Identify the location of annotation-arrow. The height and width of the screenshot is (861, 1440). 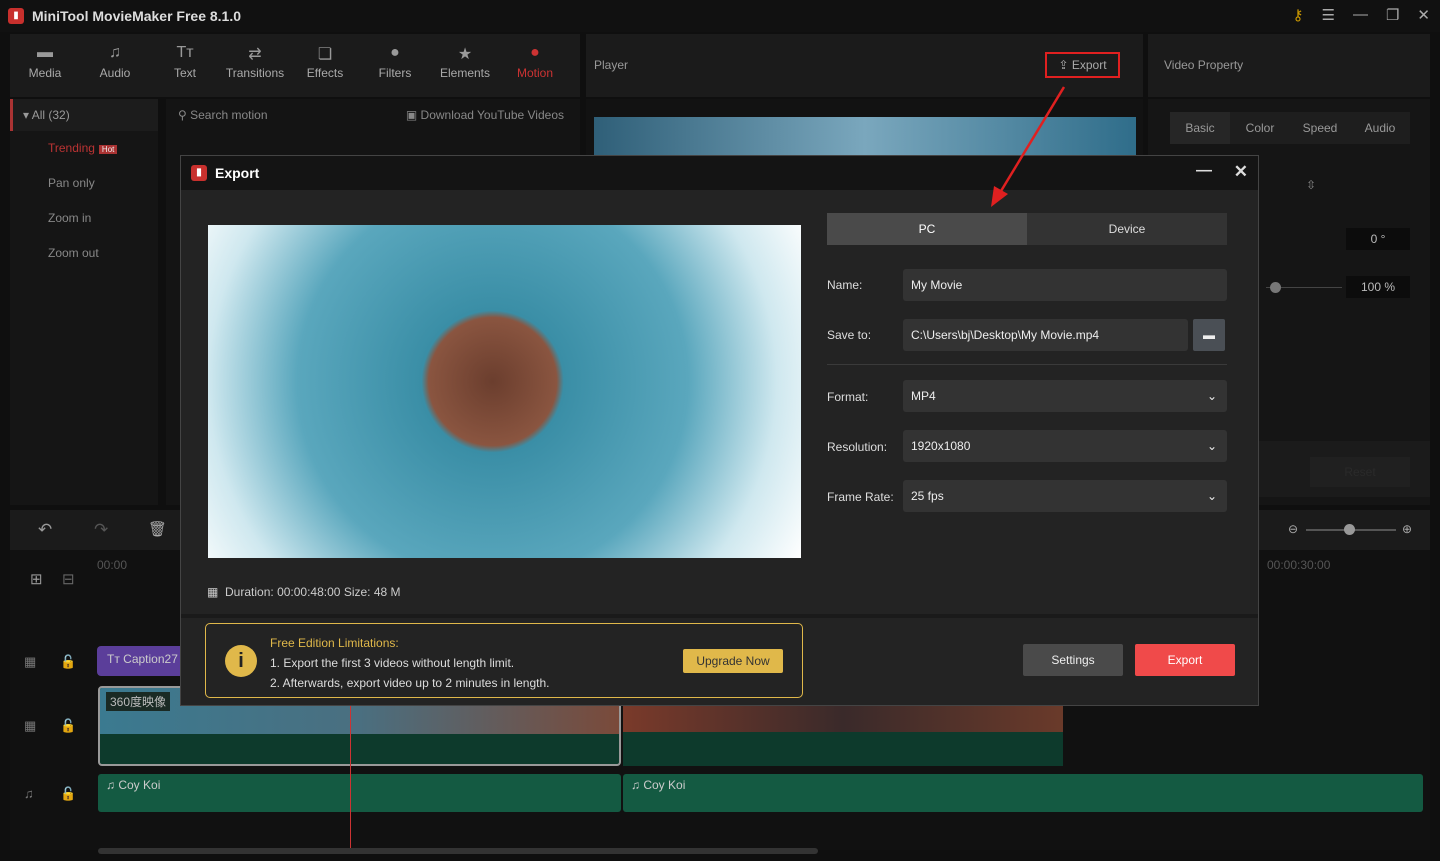
(1028, 146).